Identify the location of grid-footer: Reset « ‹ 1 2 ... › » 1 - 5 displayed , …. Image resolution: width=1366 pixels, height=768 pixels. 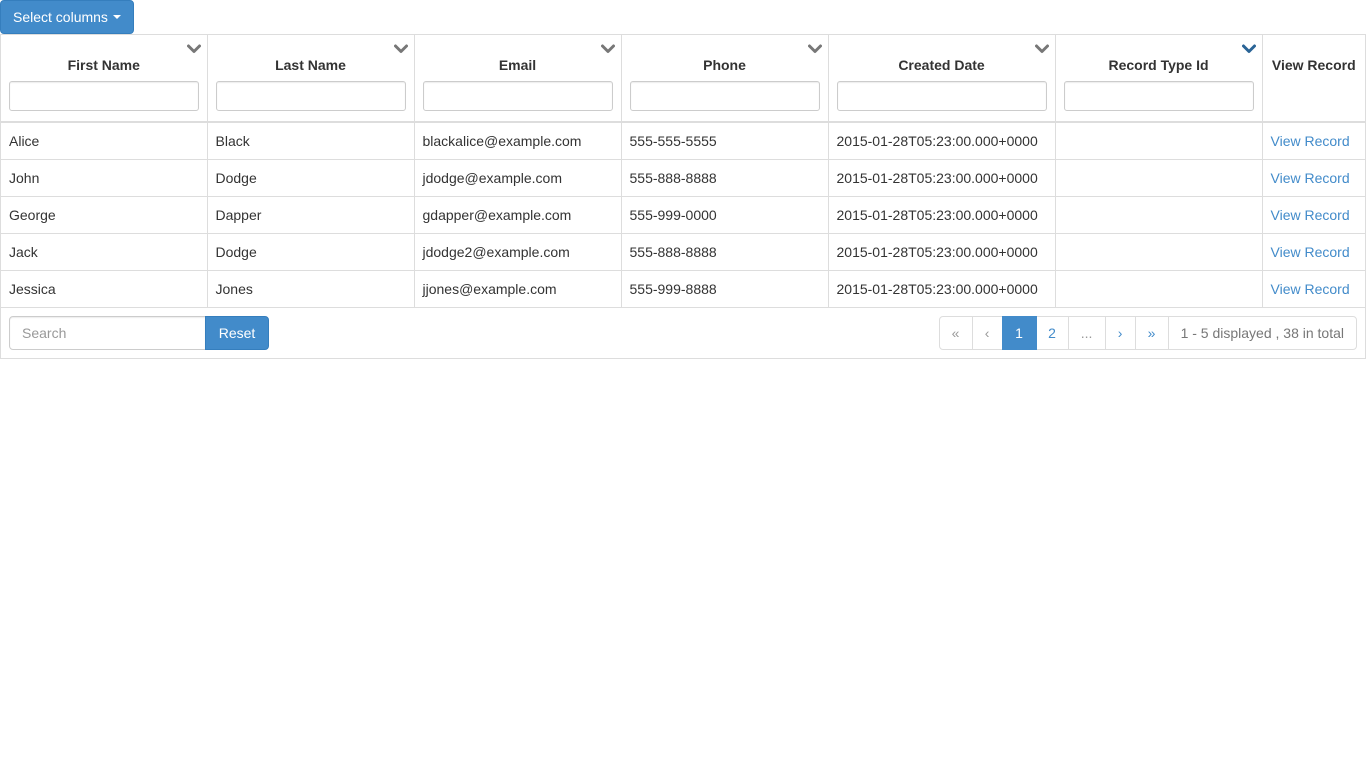
(683, 332).